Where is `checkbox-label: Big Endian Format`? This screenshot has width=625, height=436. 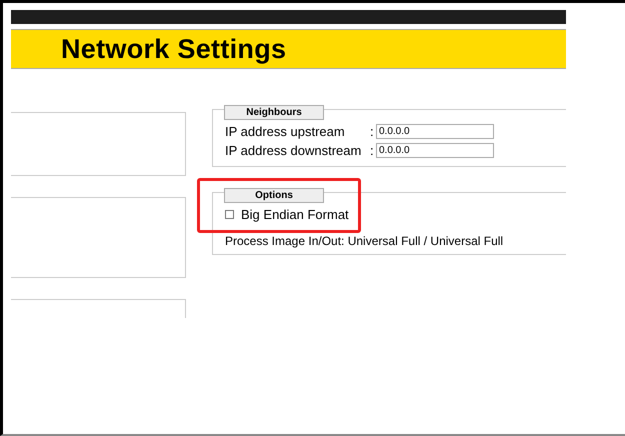 checkbox-label: Big Endian Format is located at coordinates (295, 214).